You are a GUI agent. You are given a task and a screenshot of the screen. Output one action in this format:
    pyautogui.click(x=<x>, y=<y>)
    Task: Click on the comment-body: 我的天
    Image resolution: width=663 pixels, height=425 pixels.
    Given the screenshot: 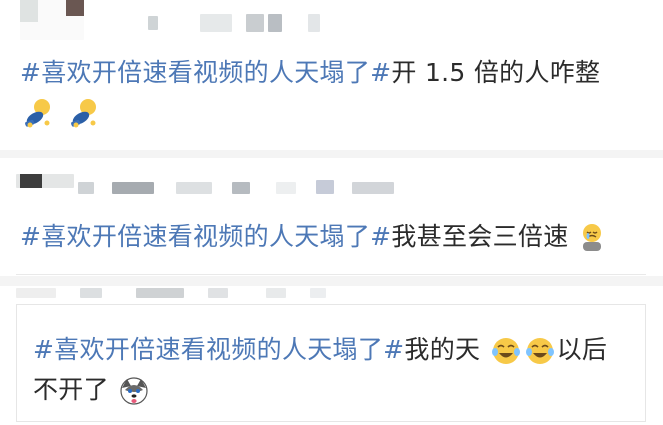 What is the action you would take?
    pyautogui.click(x=442, y=349)
    